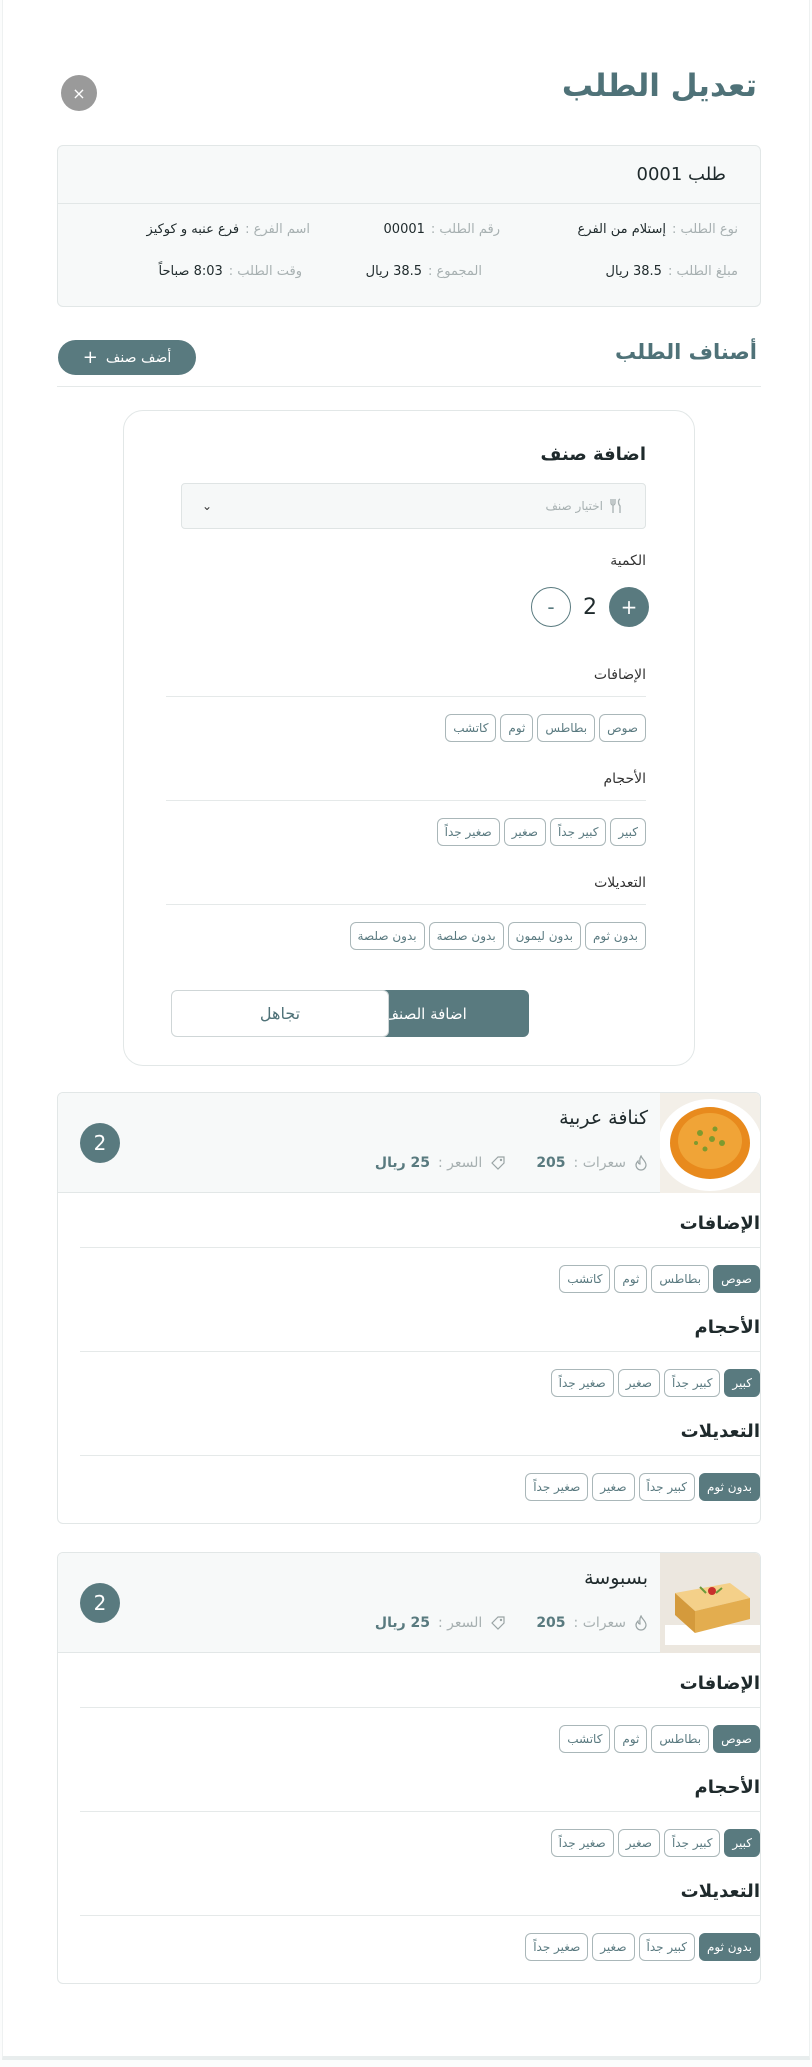  Describe the element at coordinates (413, 506) in the screenshot. I see `item-select: اختيار صنف ⌄` at that location.